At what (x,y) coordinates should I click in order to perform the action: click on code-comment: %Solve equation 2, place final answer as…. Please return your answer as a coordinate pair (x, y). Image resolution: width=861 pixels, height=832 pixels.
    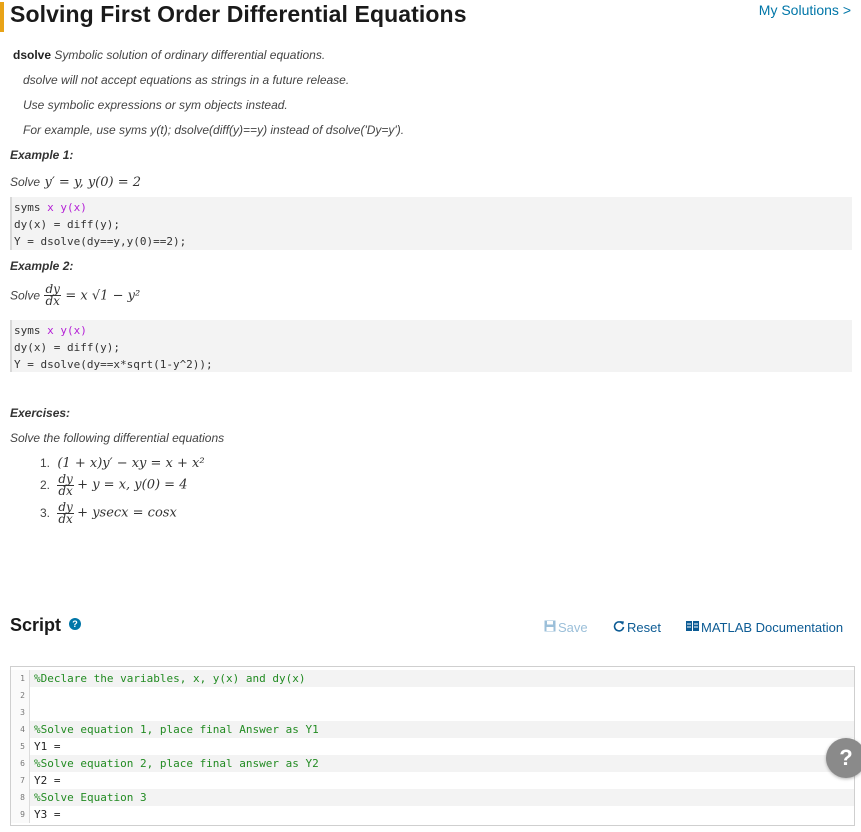
    Looking at the image, I should click on (176, 763).